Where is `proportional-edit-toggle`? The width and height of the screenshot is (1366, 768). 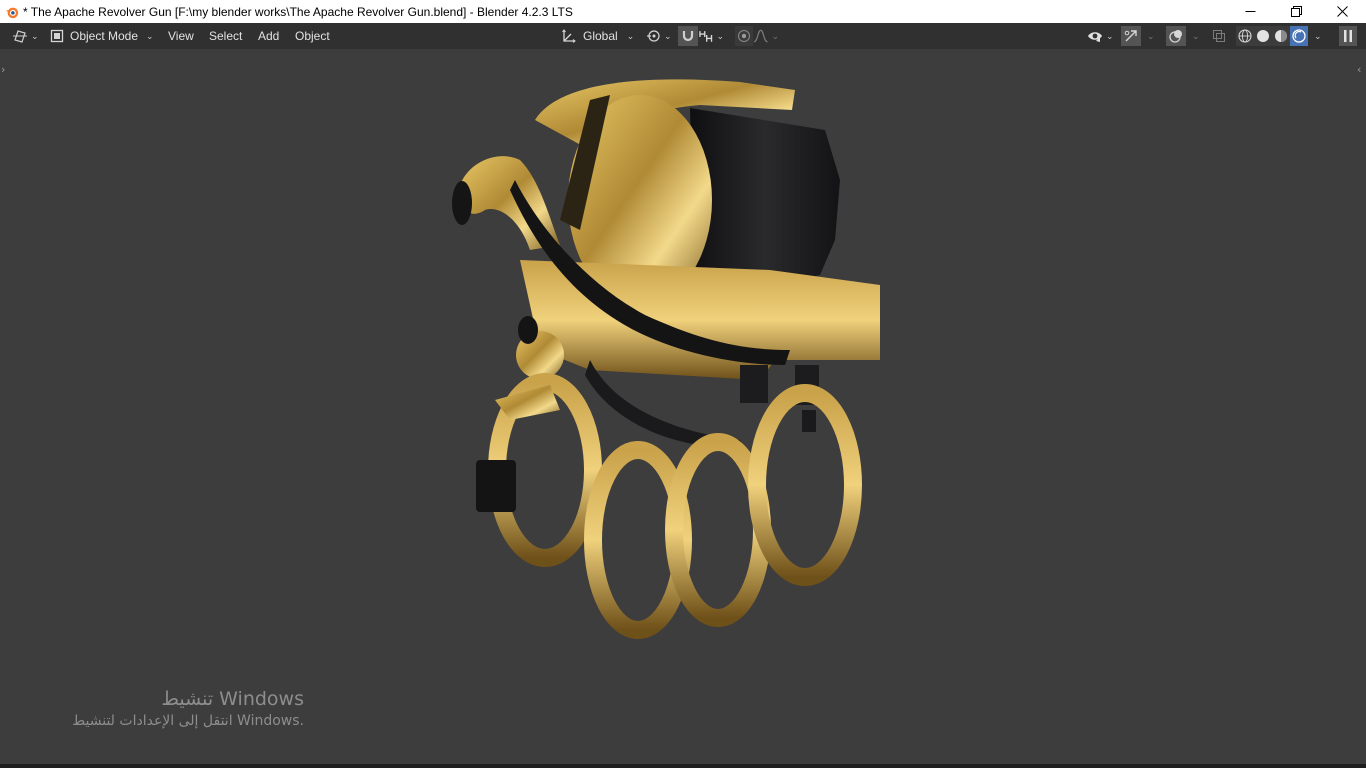
proportional-edit-toggle is located at coordinates (744, 36).